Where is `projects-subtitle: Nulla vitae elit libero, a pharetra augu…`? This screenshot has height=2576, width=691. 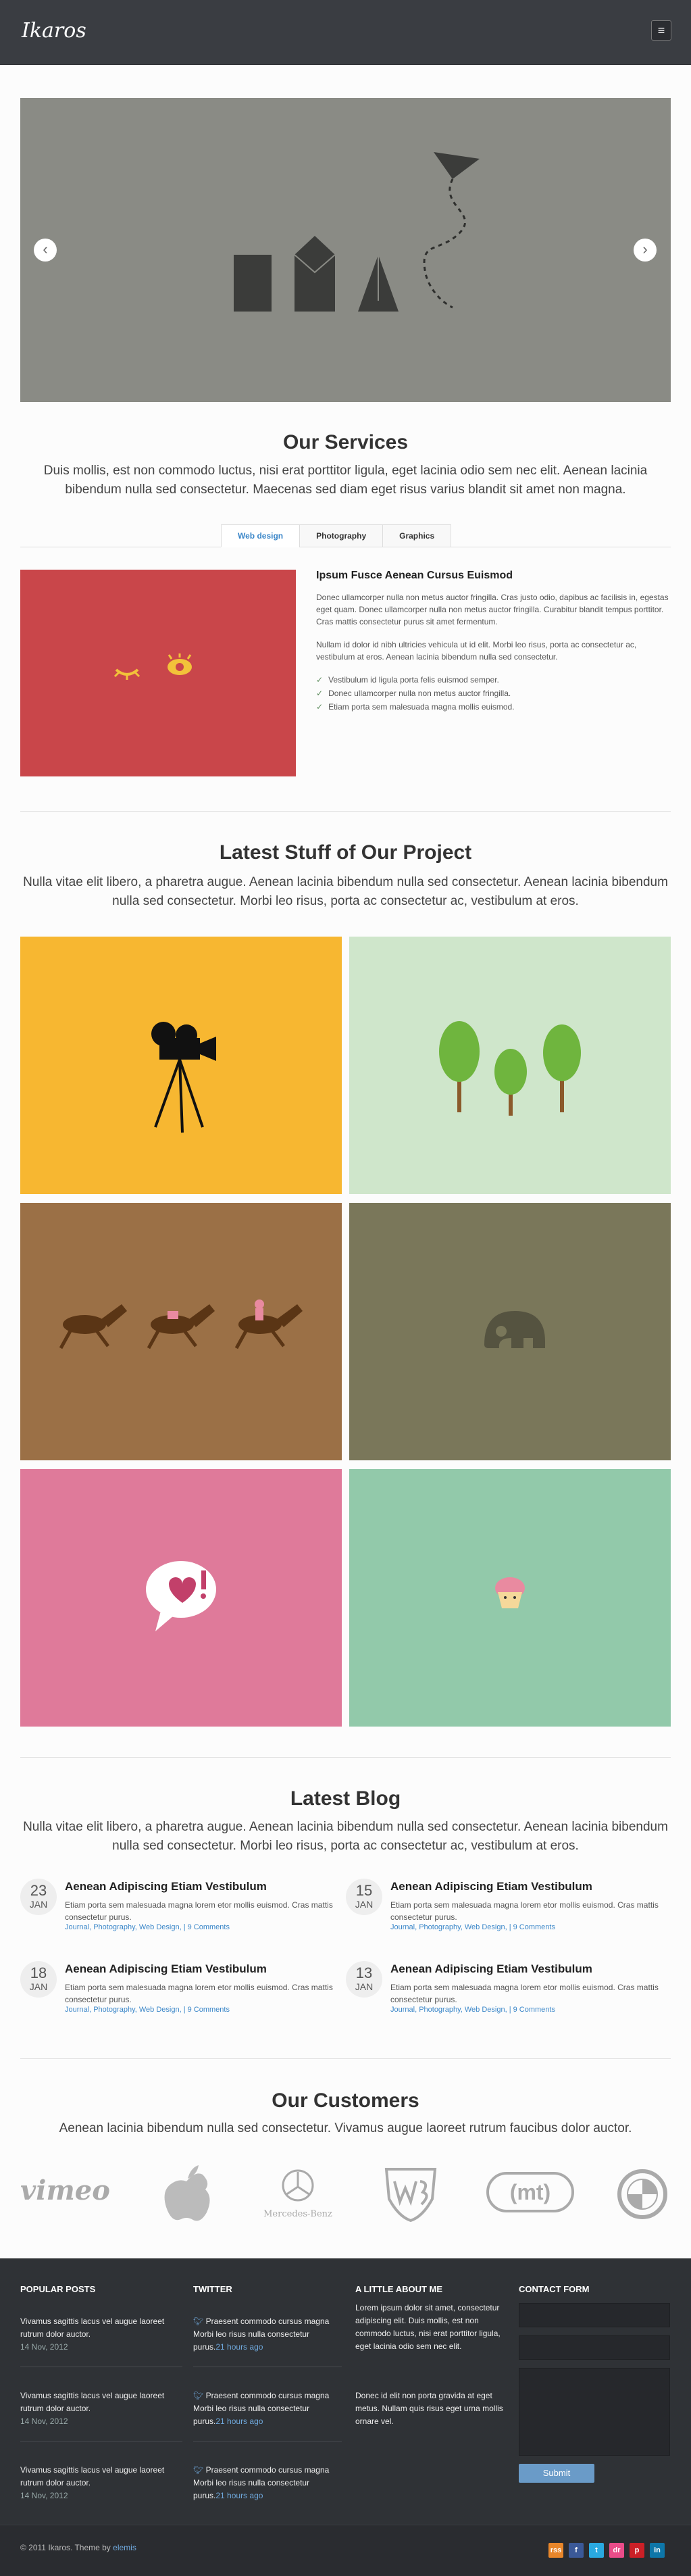 projects-subtitle: Nulla vitae elit libero, a pharetra augu… is located at coordinates (345, 891).